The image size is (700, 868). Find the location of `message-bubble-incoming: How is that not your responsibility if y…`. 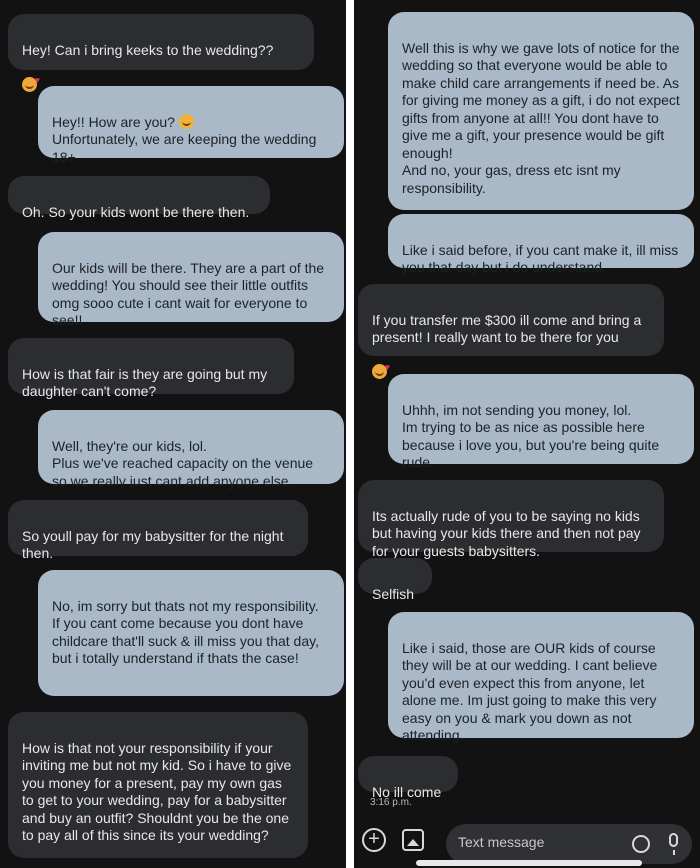

message-bubble-incoming: How is that not your responsibility if y… is located at coordinates (158, 785).